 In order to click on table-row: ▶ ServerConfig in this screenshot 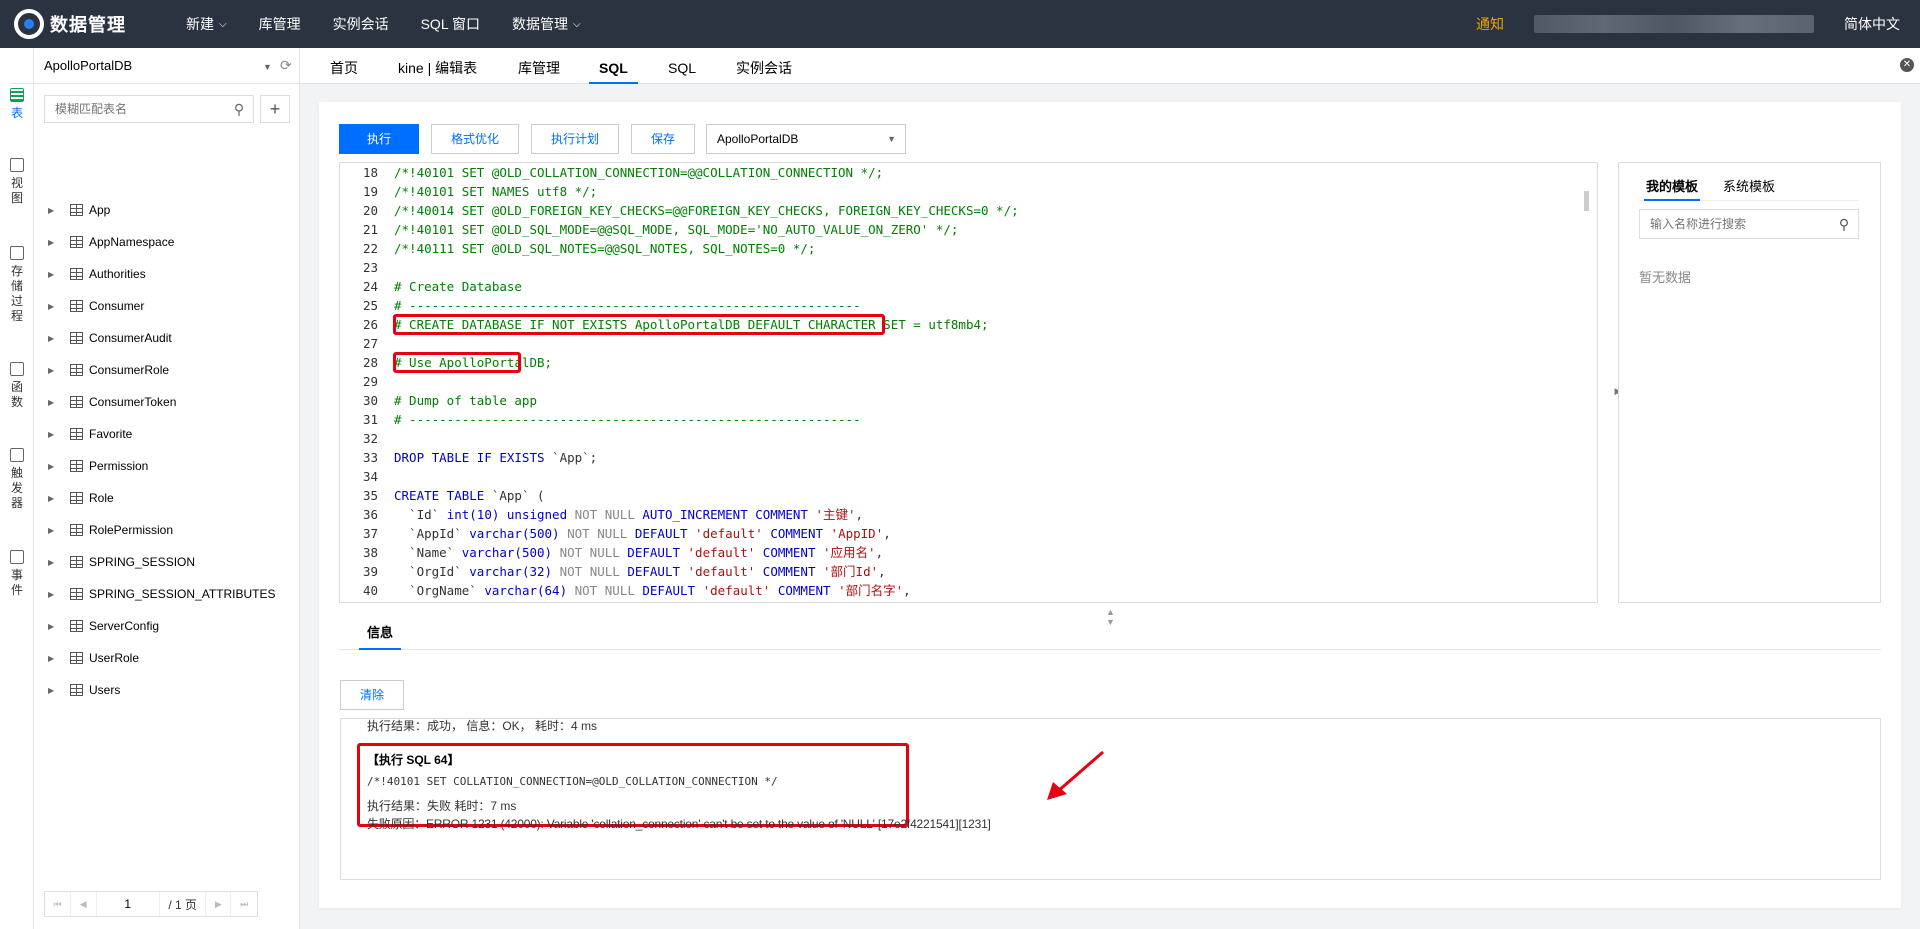, I will do `click(96, 626)`.